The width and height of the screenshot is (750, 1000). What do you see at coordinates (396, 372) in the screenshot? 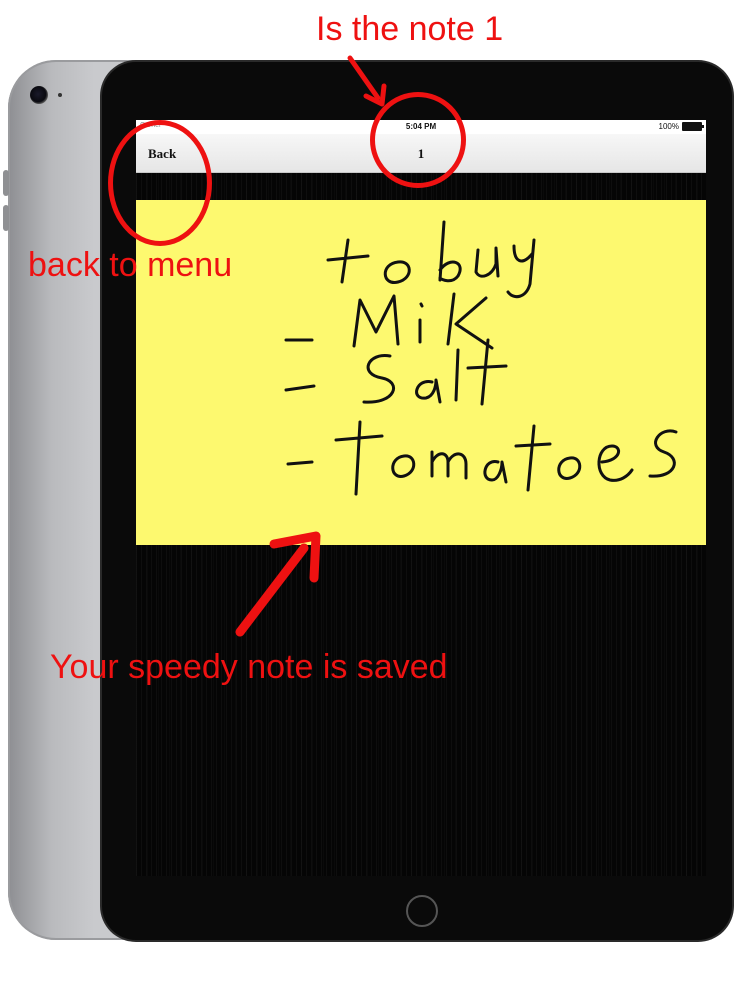
I see `handwritten-line-salt` at bounding box center [396, 372].